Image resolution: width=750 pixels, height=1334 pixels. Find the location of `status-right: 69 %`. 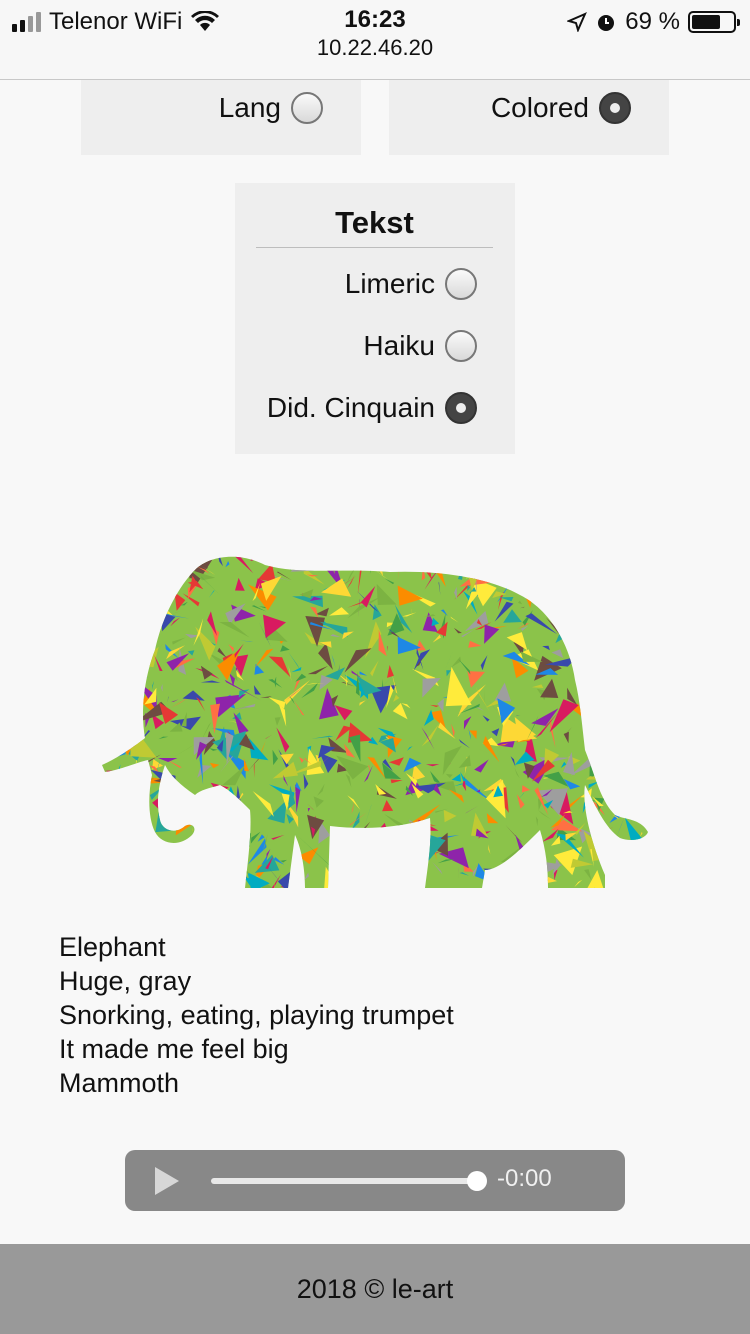

status-right: 69 % is located at coordinates (653, 22).